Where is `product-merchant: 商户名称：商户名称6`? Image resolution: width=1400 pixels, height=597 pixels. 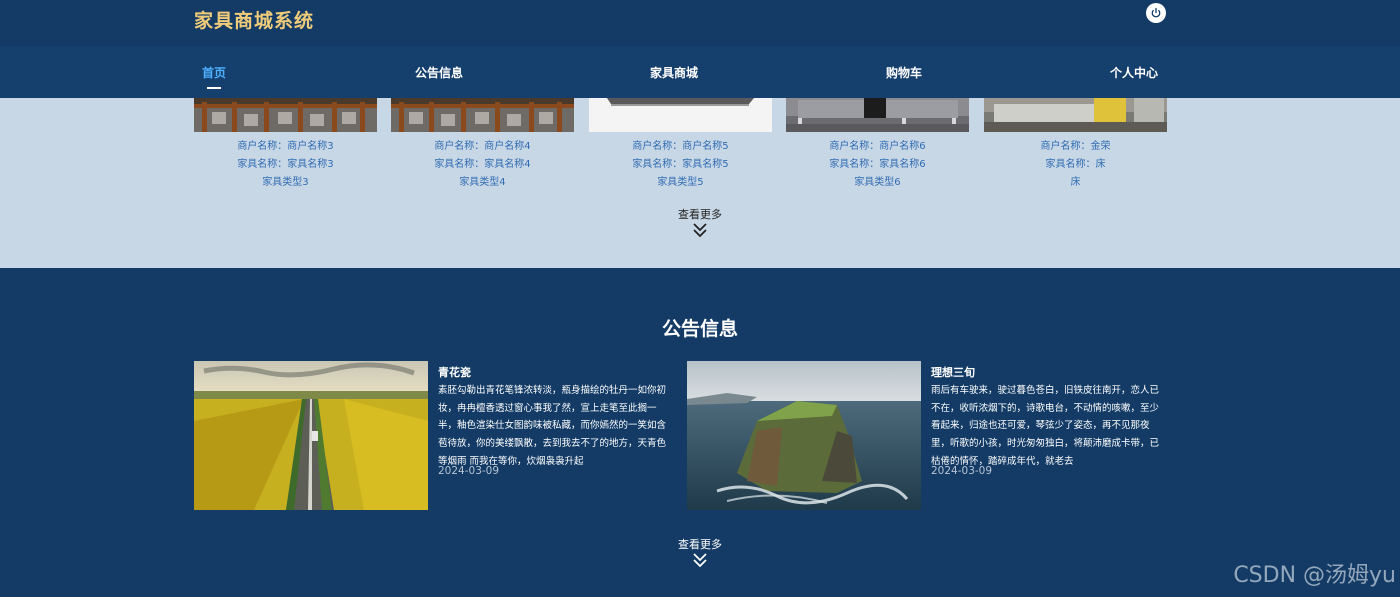
product-merchant: 商户名称：商户名称6 is located at coordinates (877, 146).